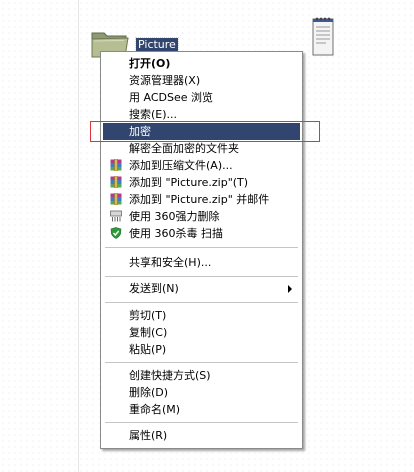  I want to click on menu-item-360-scan: 使用 360杀毒 扫描, so click(201, 233).